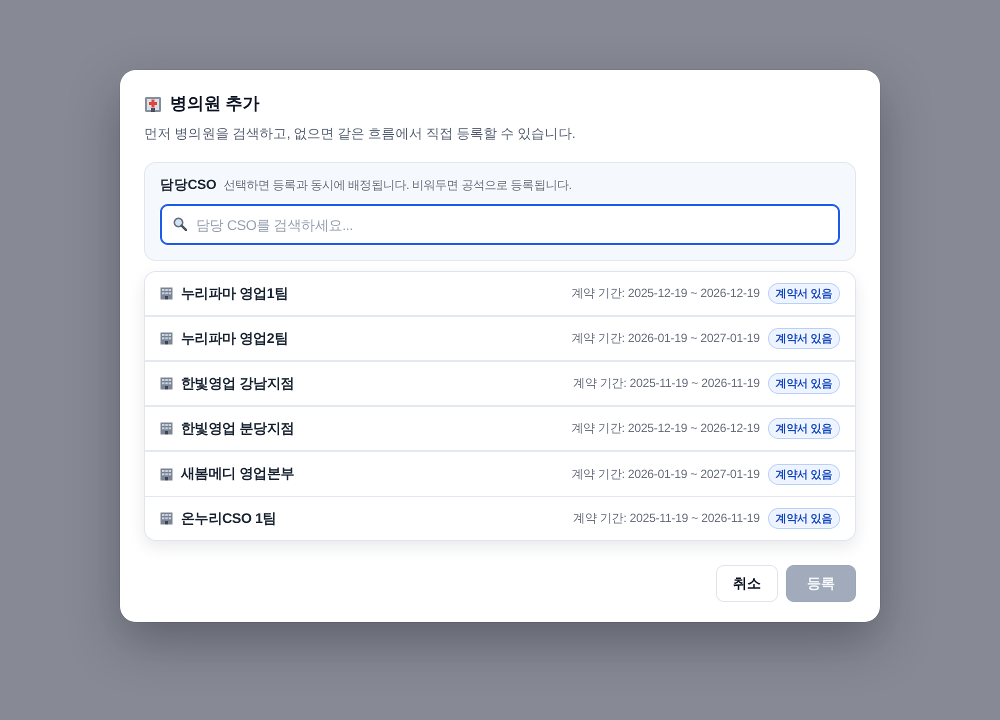 This screenshot has height=720, width=1000. I want to click on search-icon, so click(180, 224).